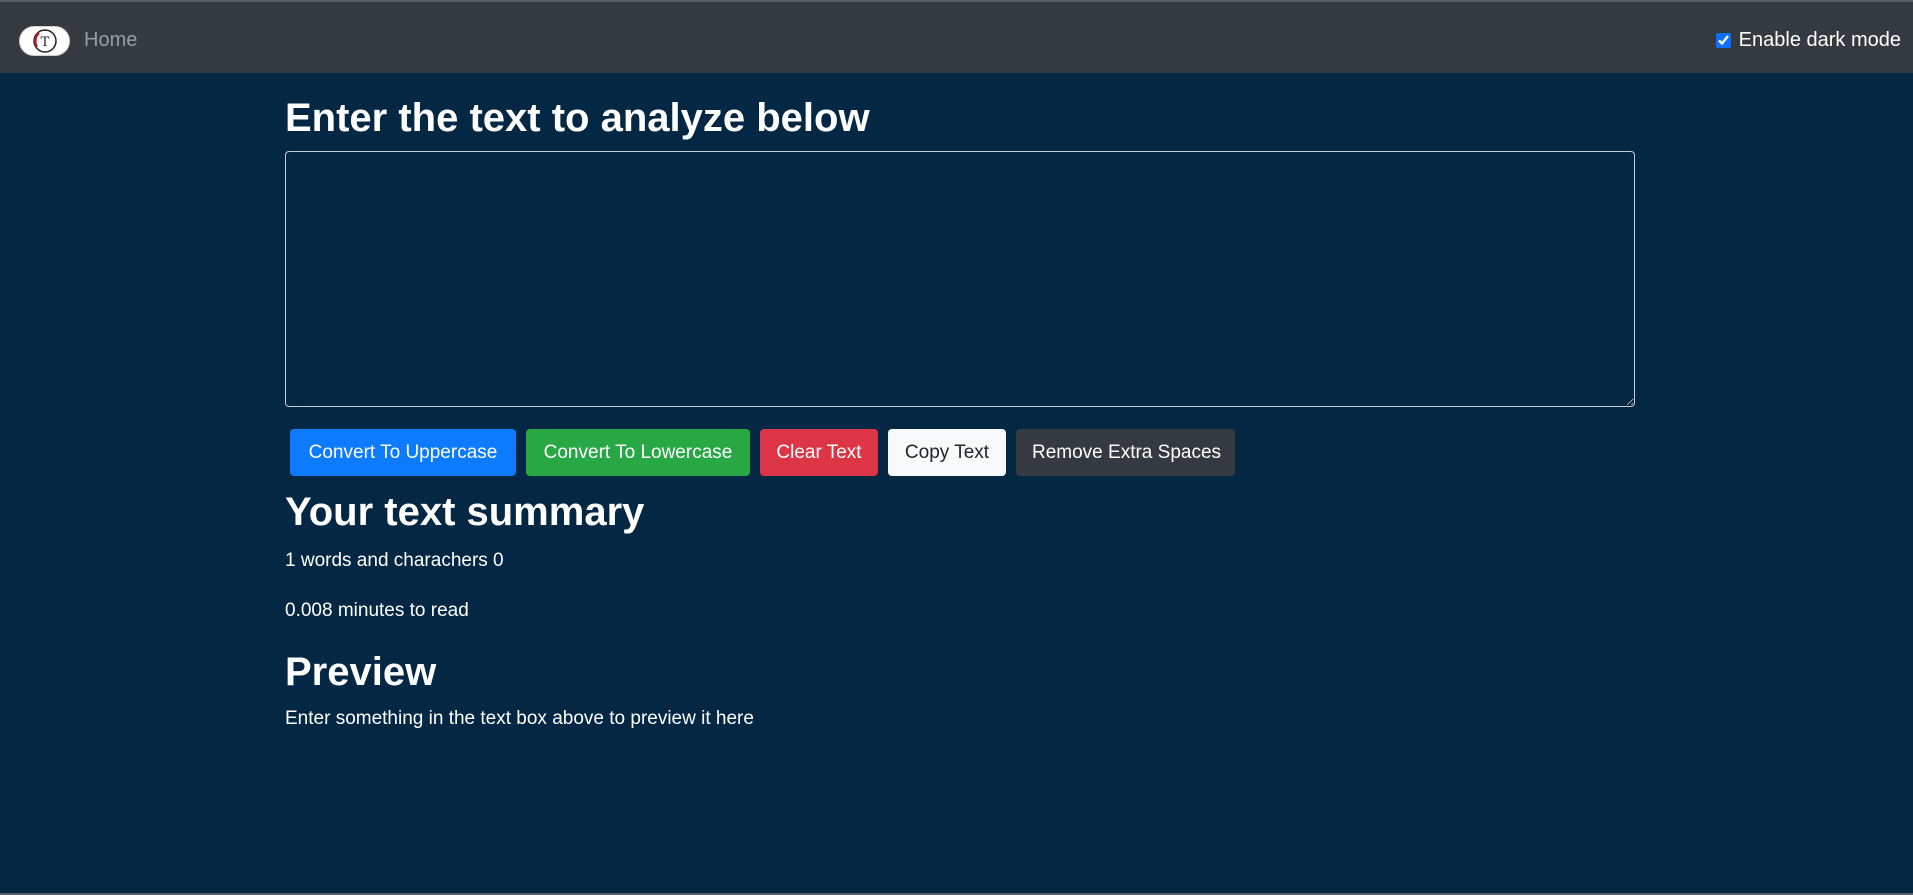  I want to click on clear-text-button: Clear Text, so click(819, 452).